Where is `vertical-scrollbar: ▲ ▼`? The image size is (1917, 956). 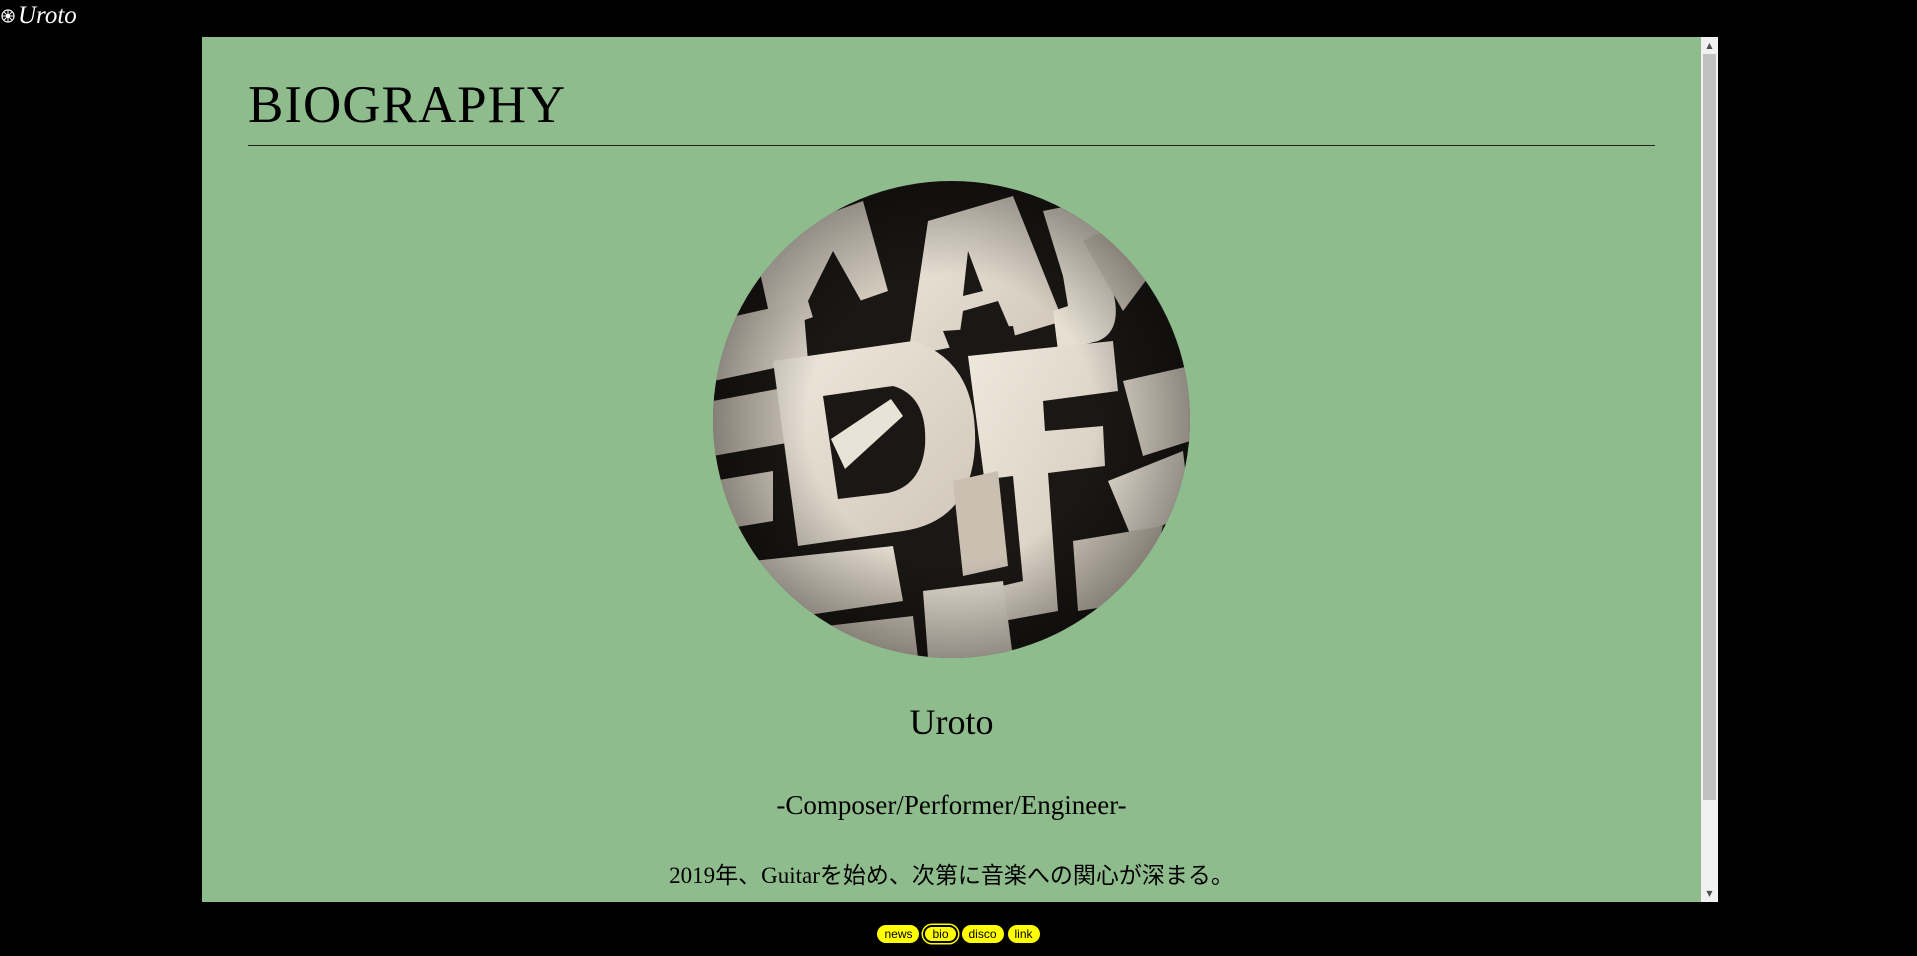 vertical-scrollbar: ▲ ▼ is located at coordinates (1709, 469).